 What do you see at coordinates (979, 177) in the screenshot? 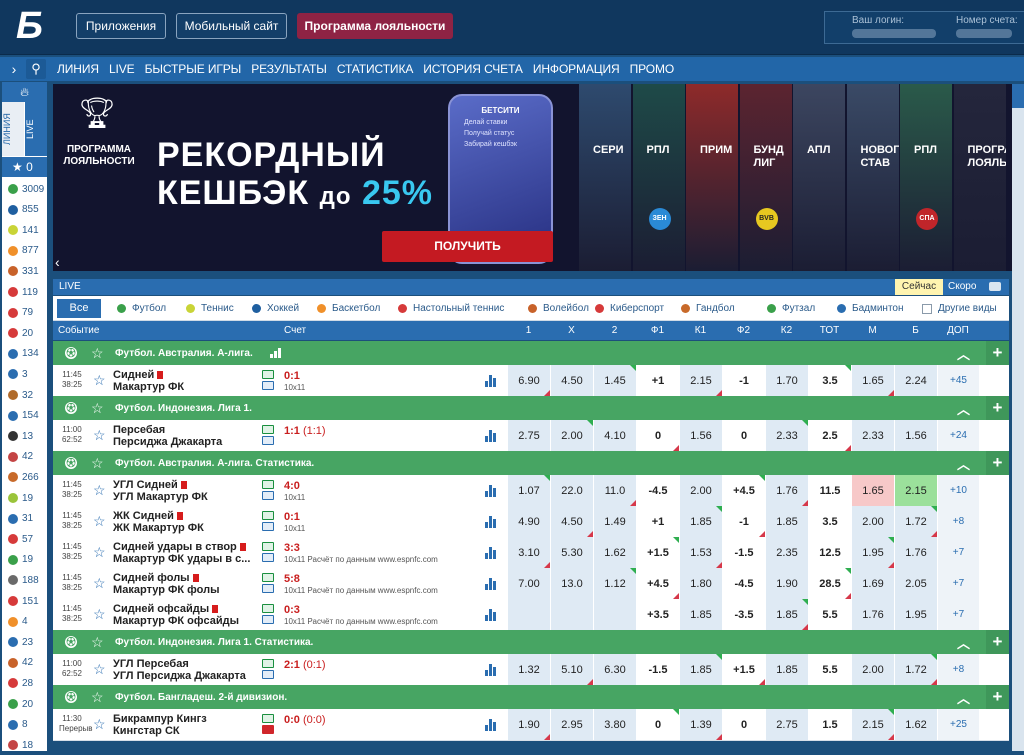
I see `banner-card: ПРОГРА ЛОЯЛЬ` at bounding box center [979, 177].